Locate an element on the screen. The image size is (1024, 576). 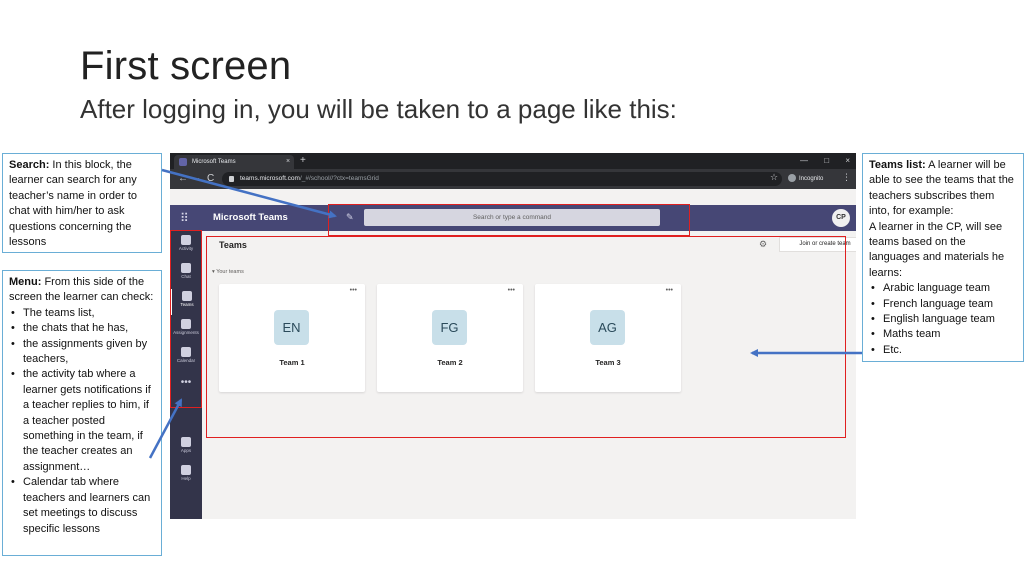
rail-item-label: Help is located at coordinates (186, 478).